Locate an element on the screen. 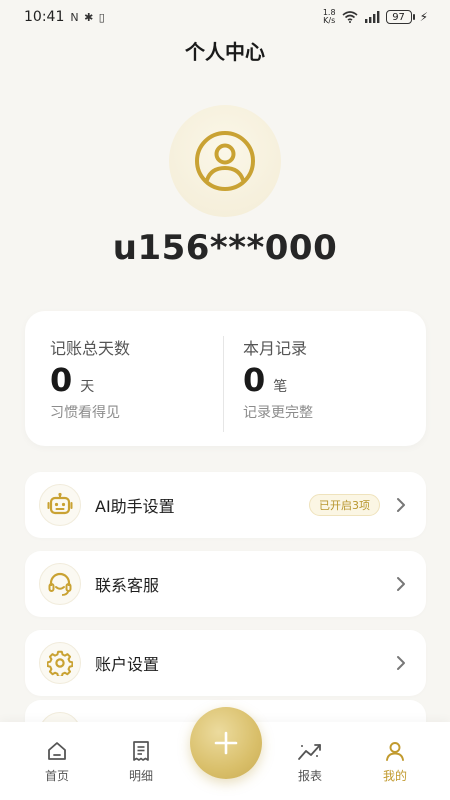 The width and height of the screenshot is (450, 800). nav-label: 明细 is located at coordinates (140, 776).